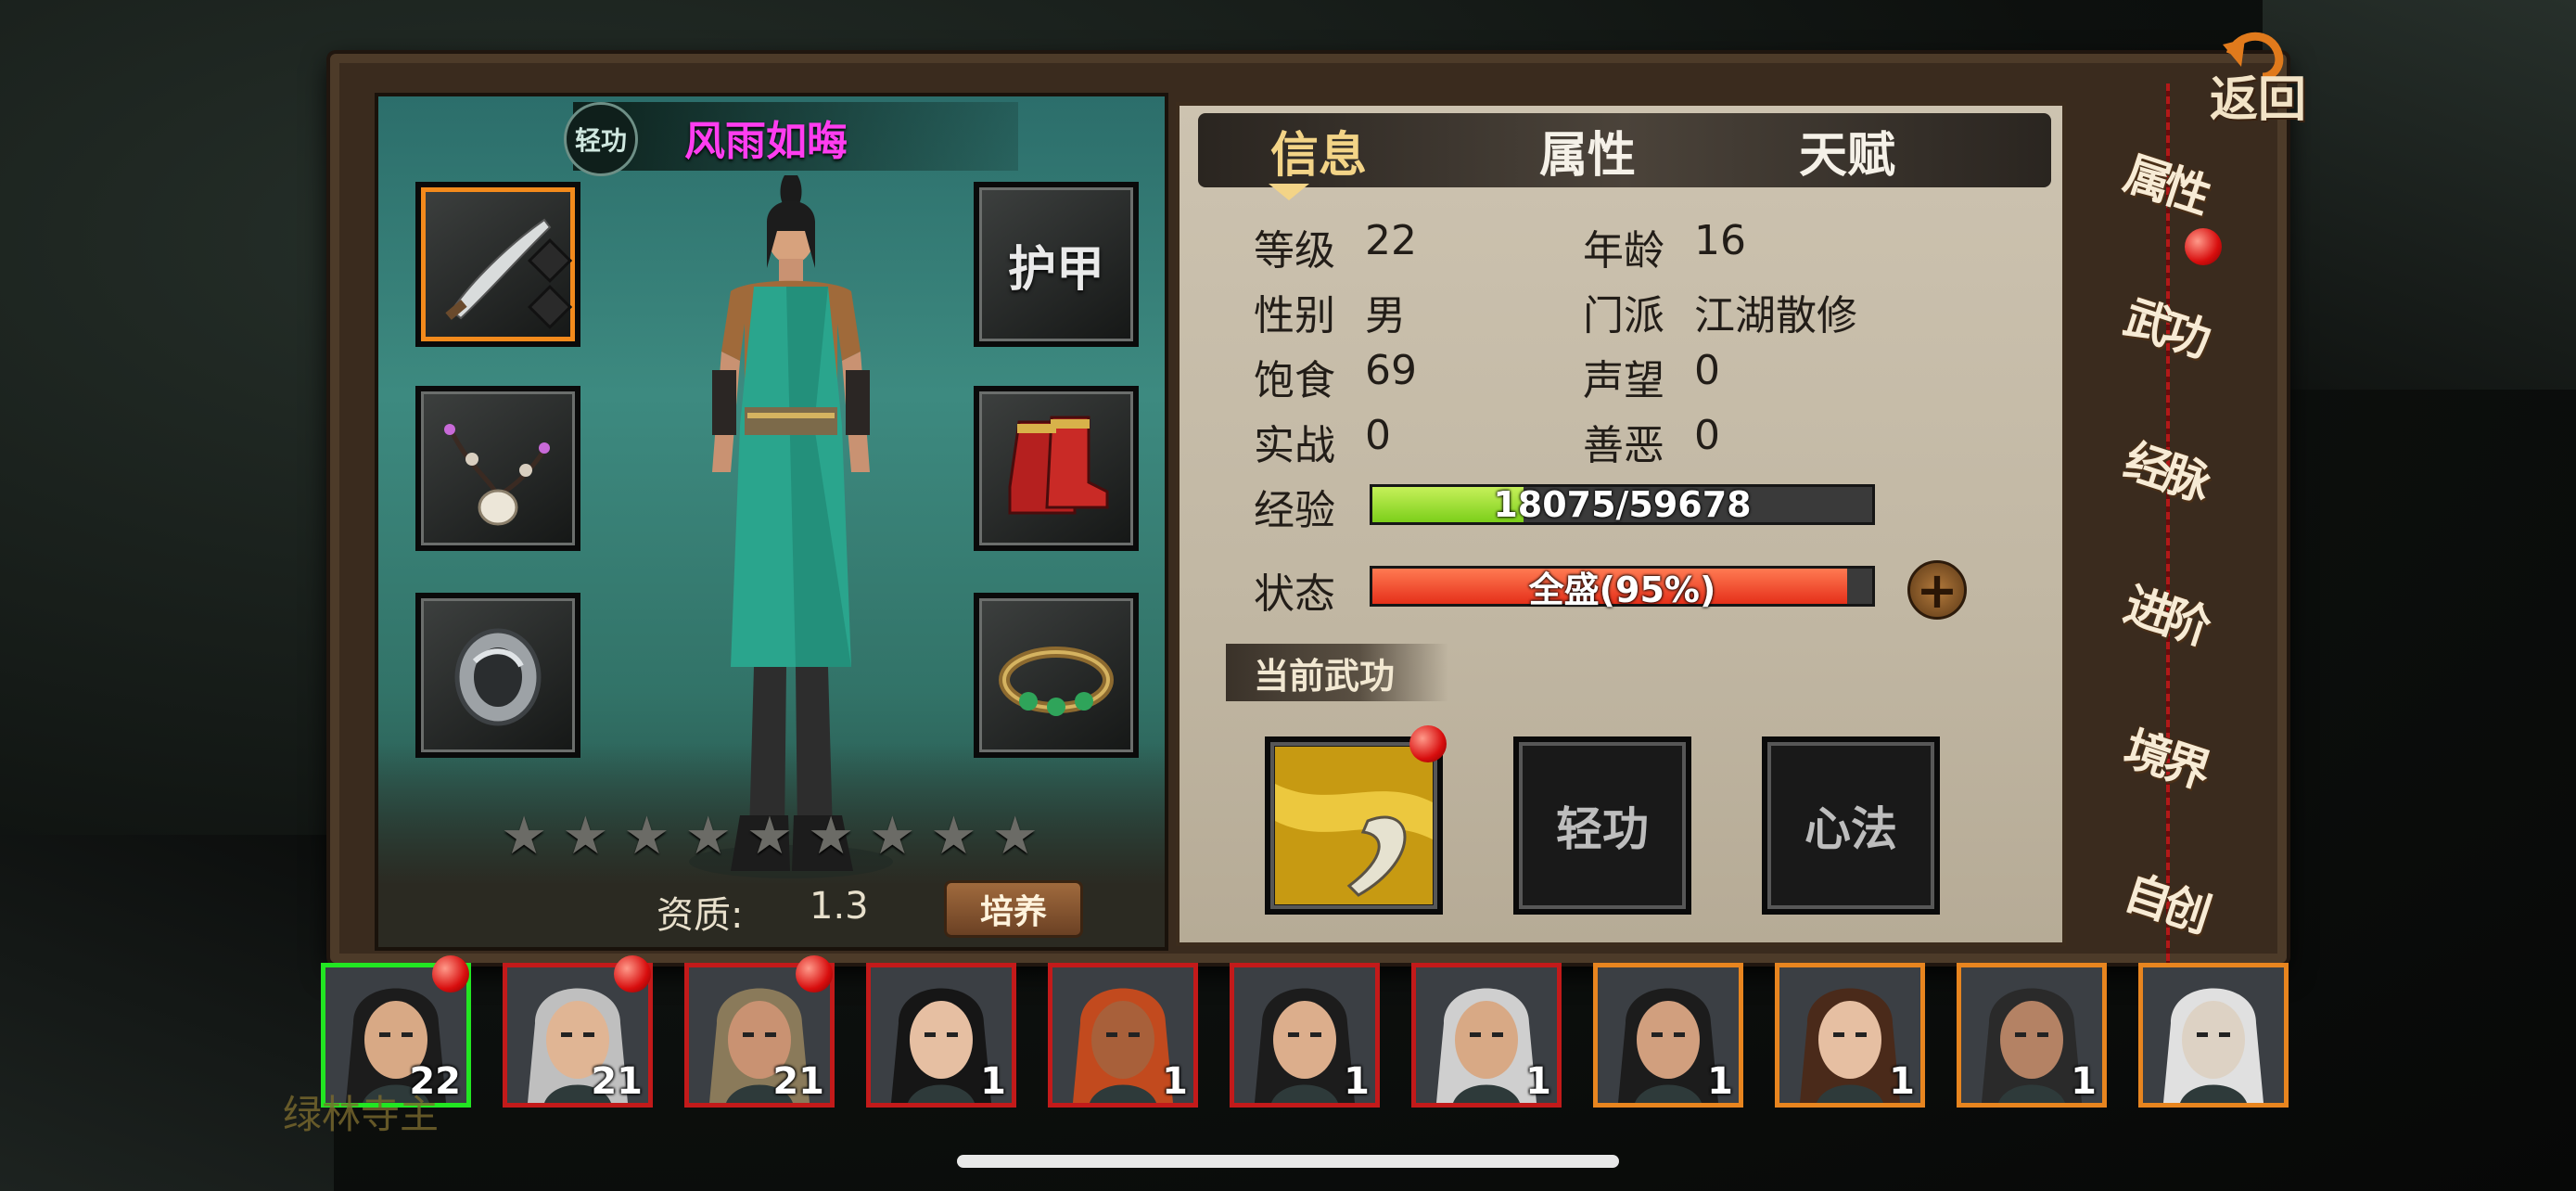 Image resolution: width=2576 pixels, height=1191 pixels. Describe the element at coordinates (1294, 510) in the screenshot. I see `experience-label: 经验` at that location.